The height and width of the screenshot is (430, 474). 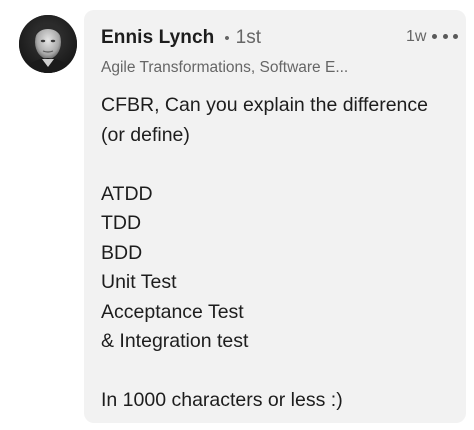 What do you see at coordinates (175, 341) in the screenshot?
I see `comment-line: & Integration test` at bounding box center [175, 341].